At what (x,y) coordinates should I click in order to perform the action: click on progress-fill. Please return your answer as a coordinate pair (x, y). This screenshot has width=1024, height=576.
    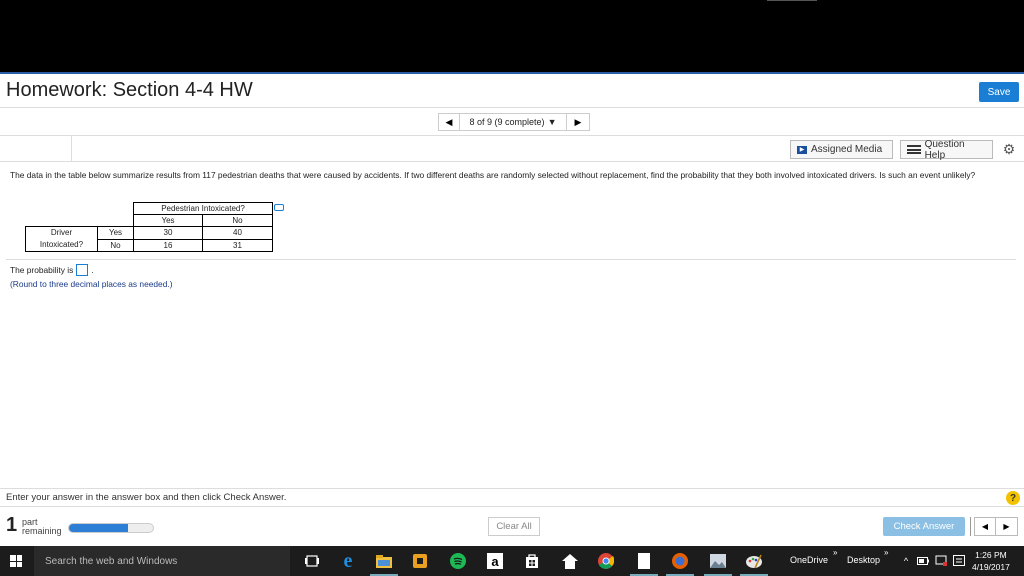
    Looking at the image, I should click on (98, 528).